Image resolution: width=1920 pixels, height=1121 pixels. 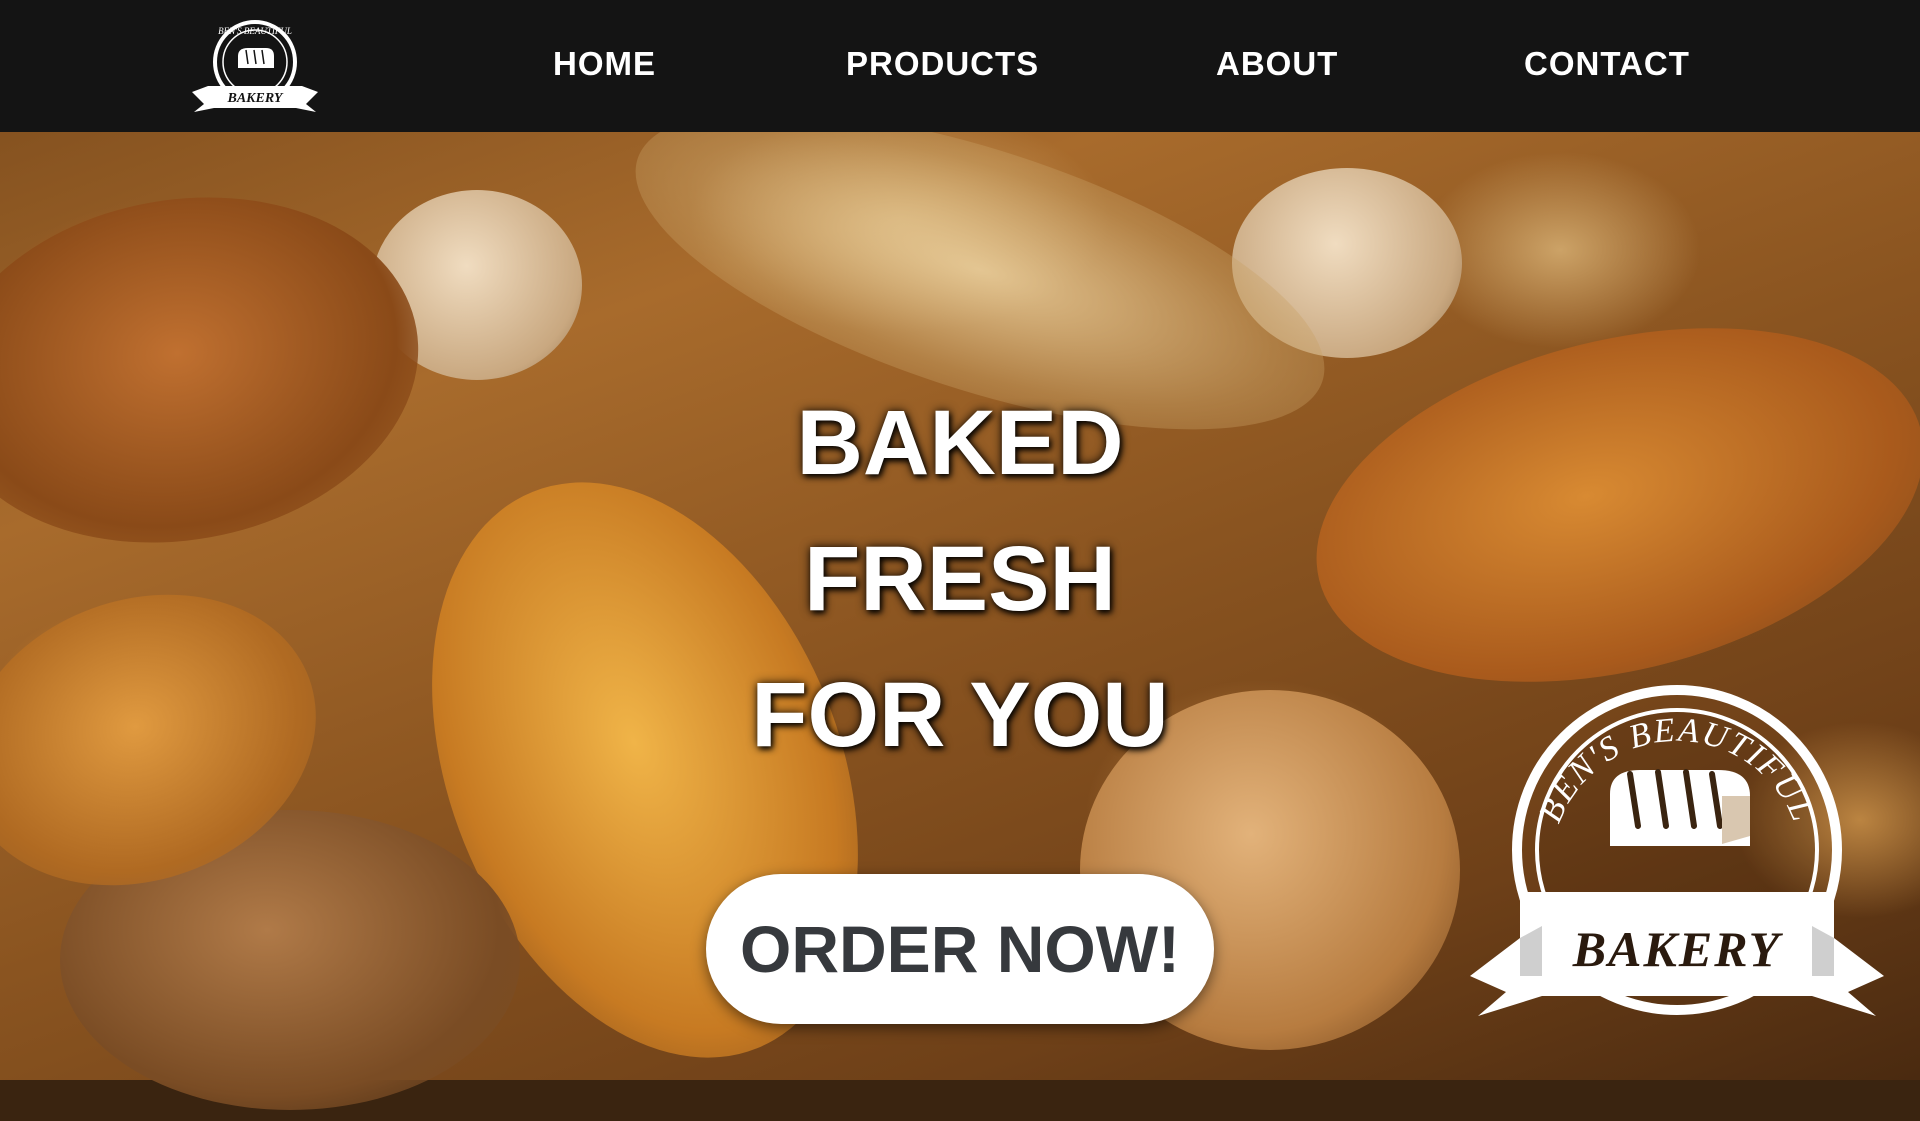 I want to click on hero-headline: BAKED FRESH FOR YOU, so click(x=960, y=579).